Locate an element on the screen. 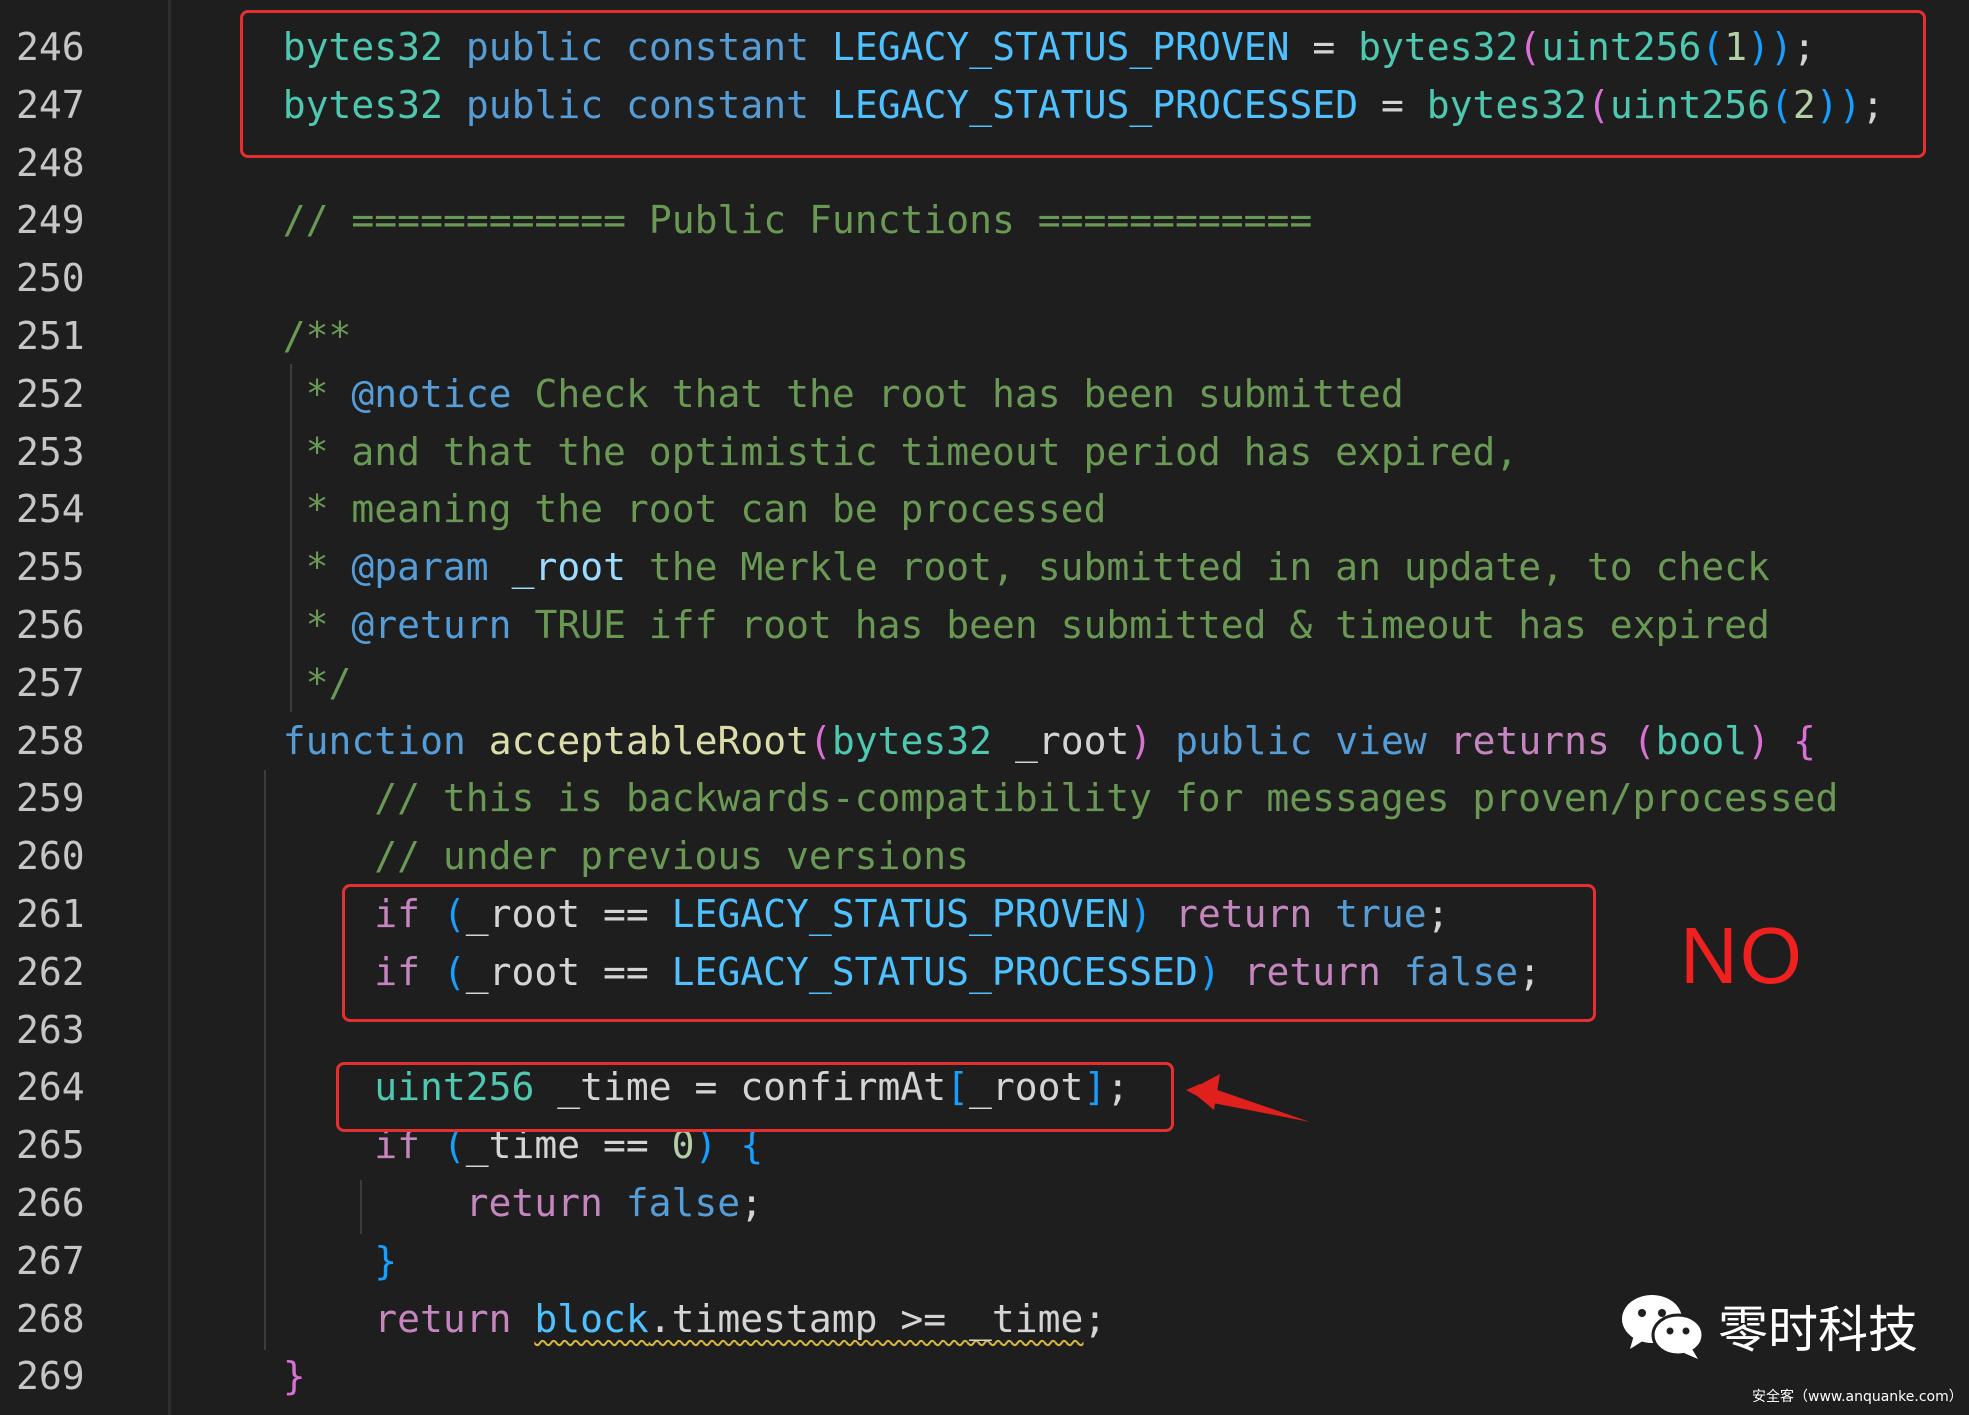  line-number: 266 is located at coordinates (50, 1203).